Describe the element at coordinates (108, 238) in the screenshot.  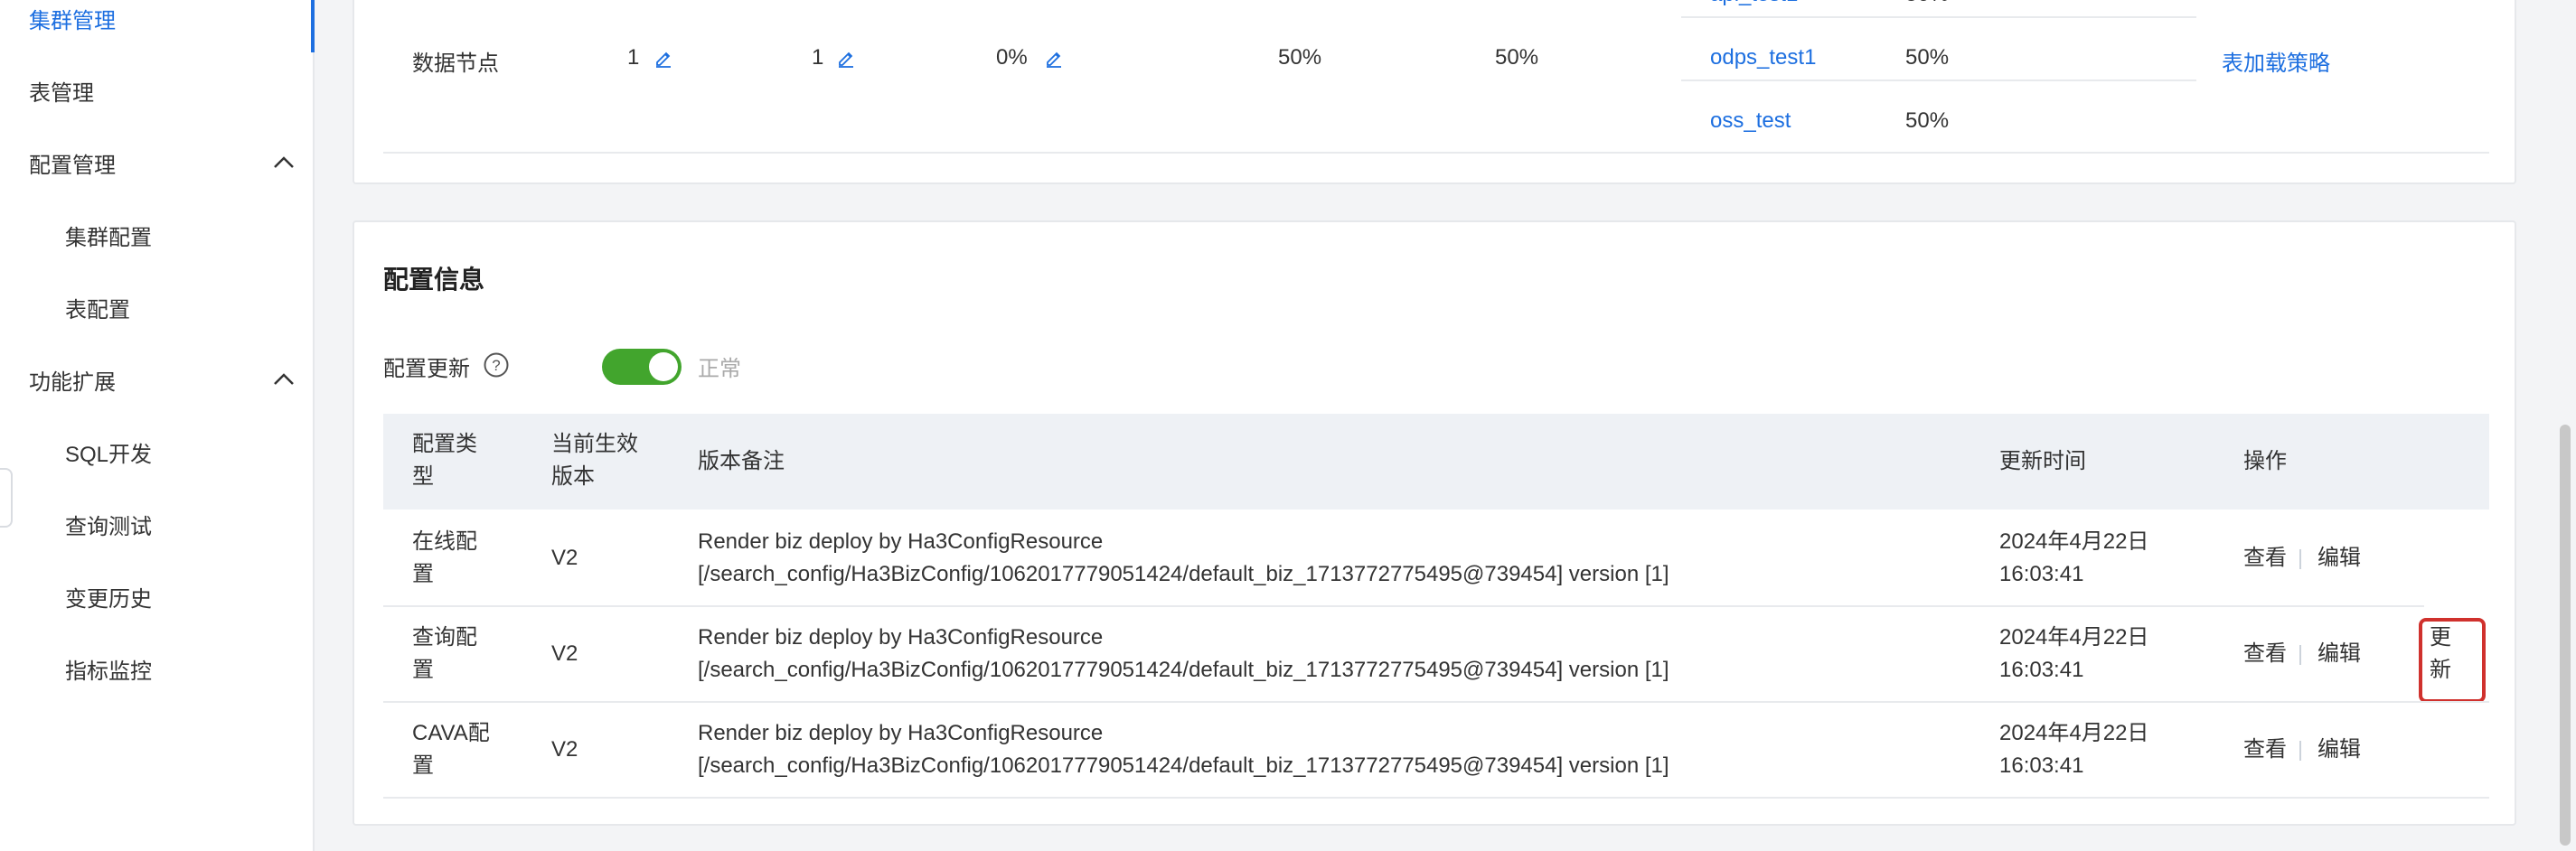
I see `sidebar-item-cluster-config: 集群配置` at that location.